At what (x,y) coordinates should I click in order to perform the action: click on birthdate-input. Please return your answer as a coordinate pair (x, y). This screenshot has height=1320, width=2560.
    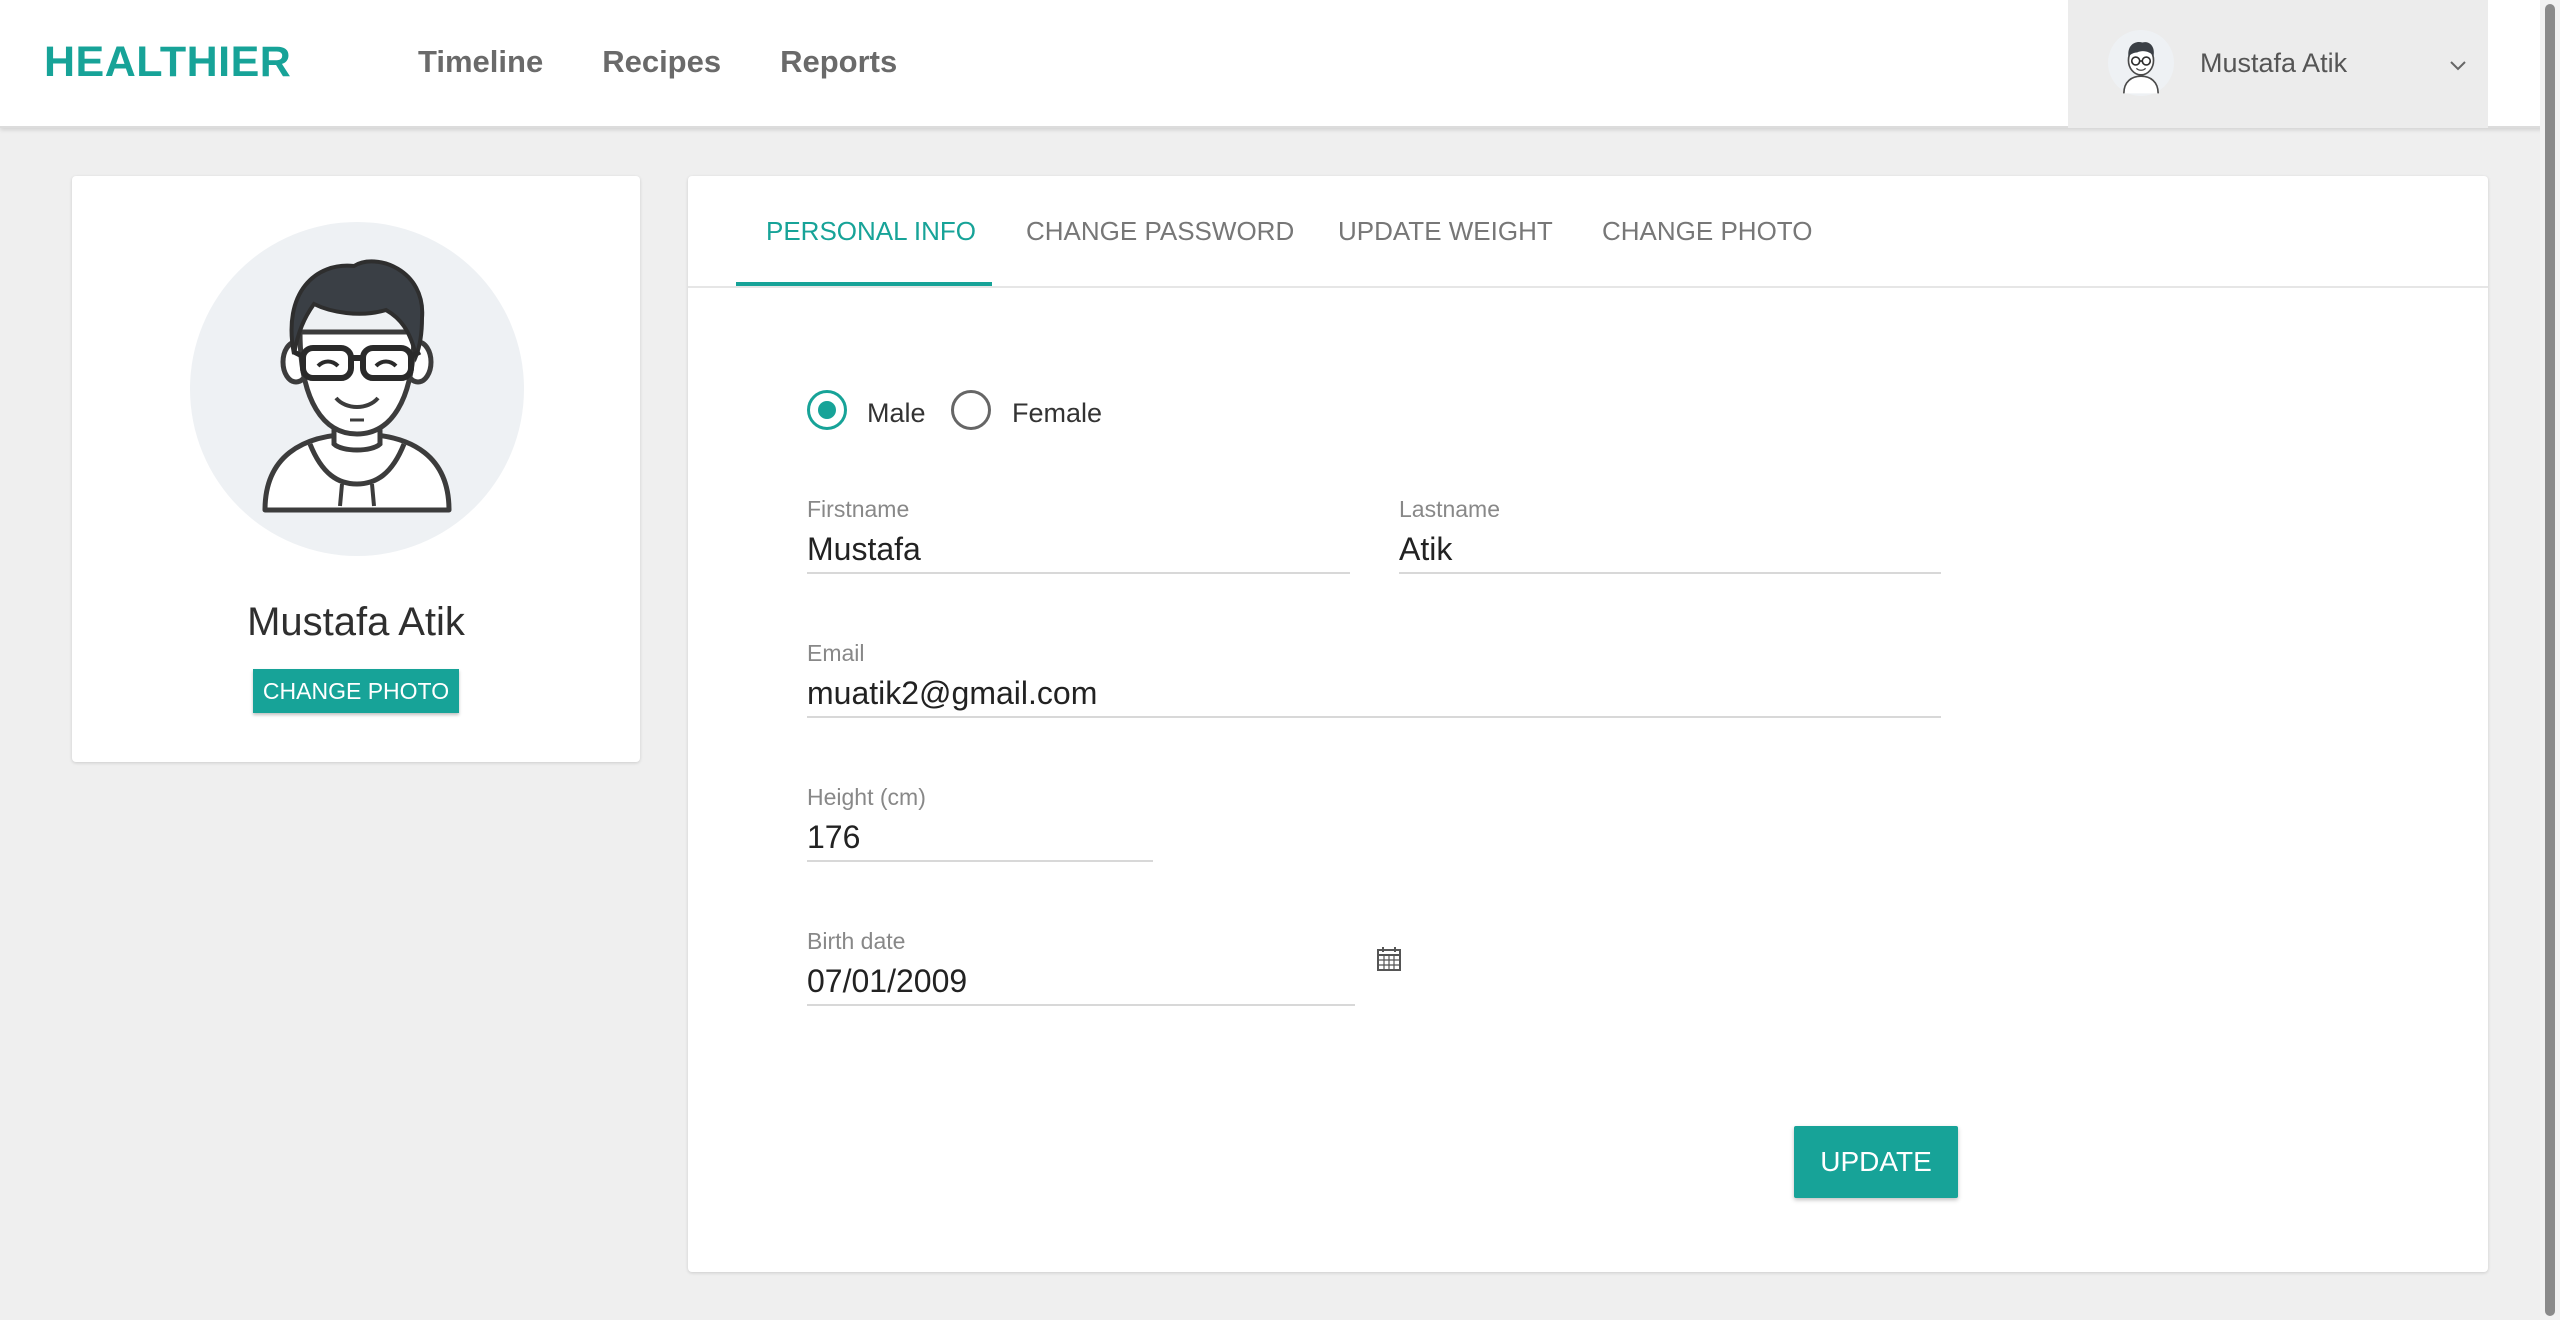
    Looking at the image, I should click on (1081, 982).